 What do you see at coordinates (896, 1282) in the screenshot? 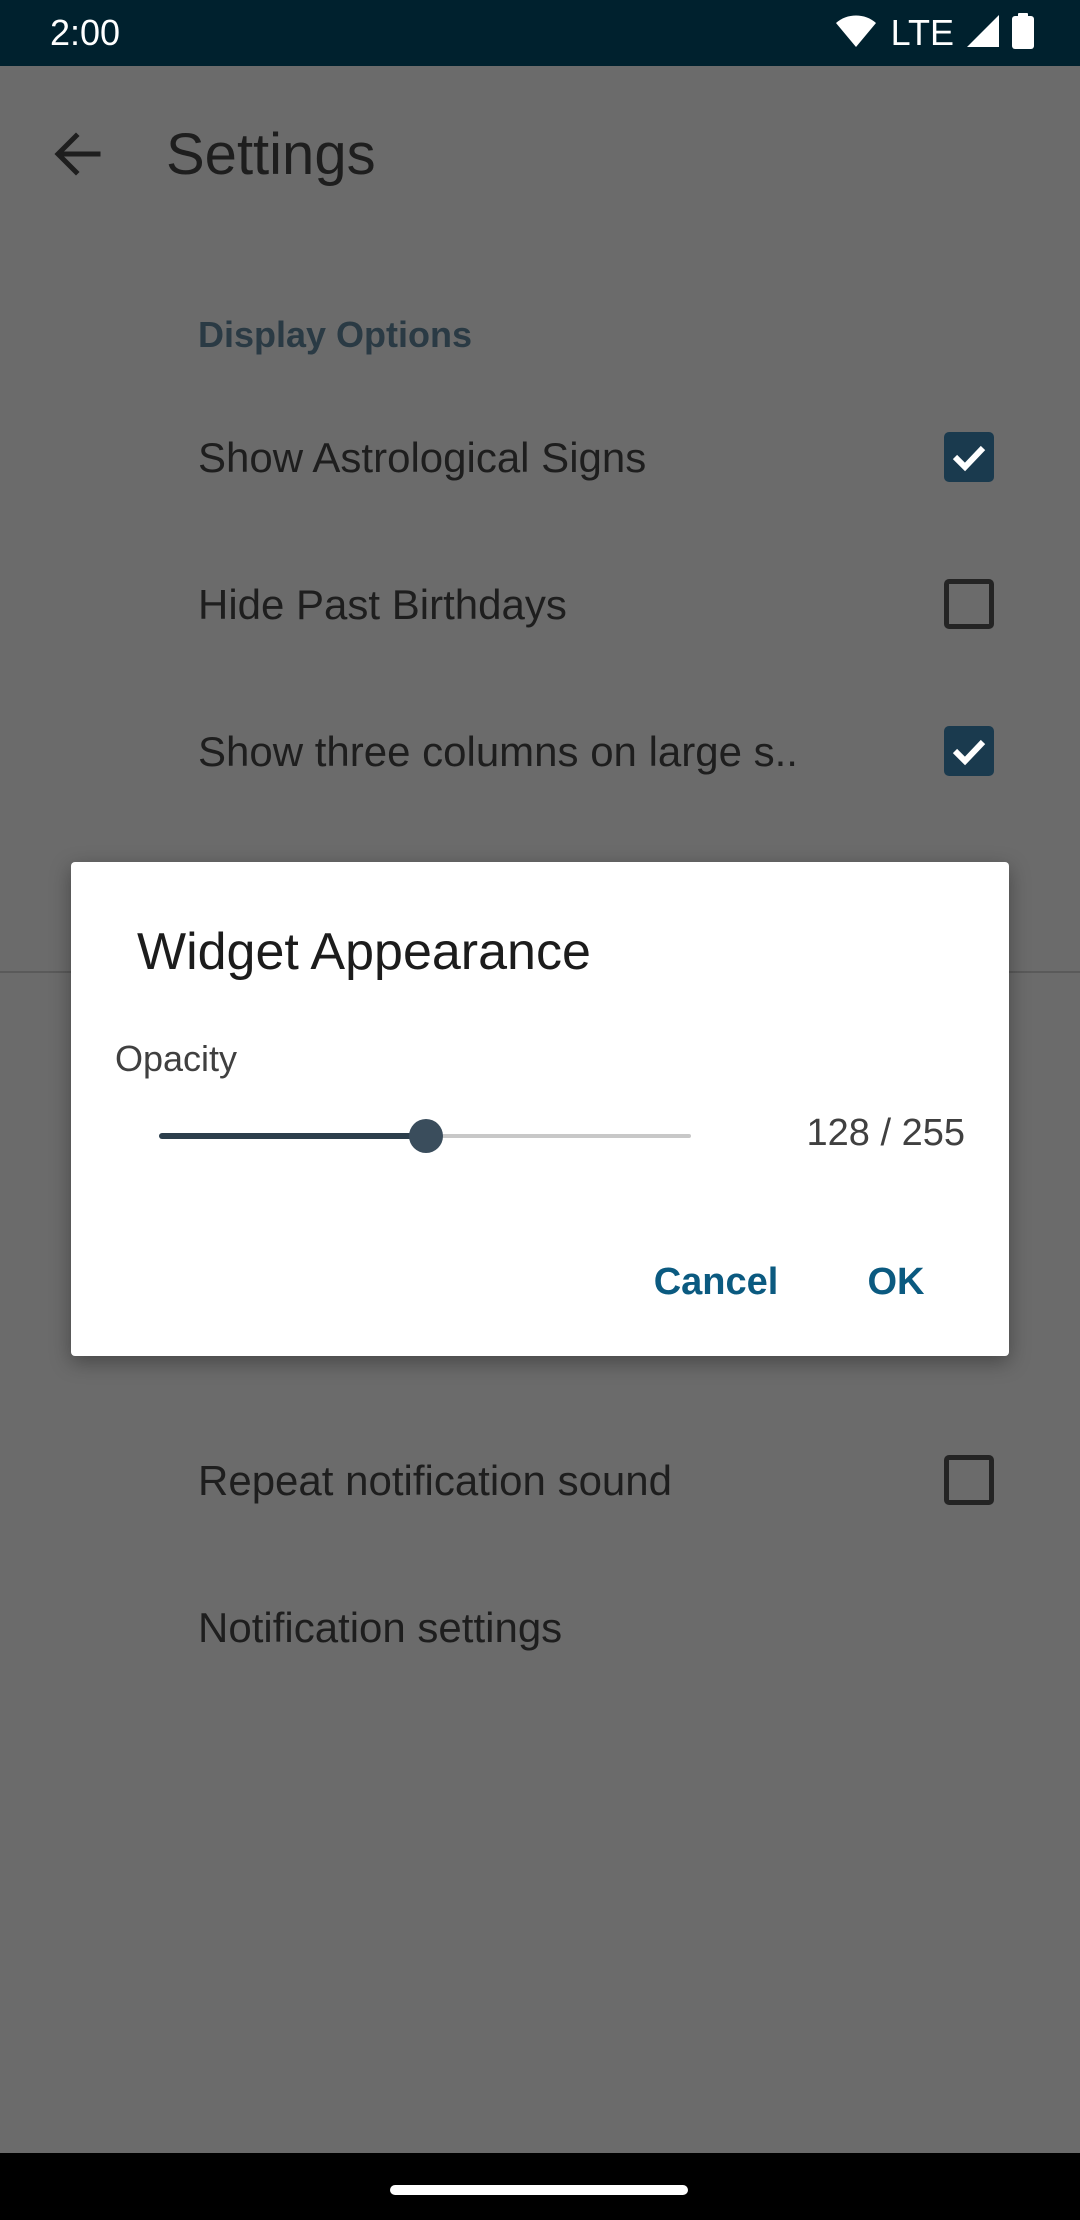
I see `ok-button: OK` at bounding box center [896, 1282].